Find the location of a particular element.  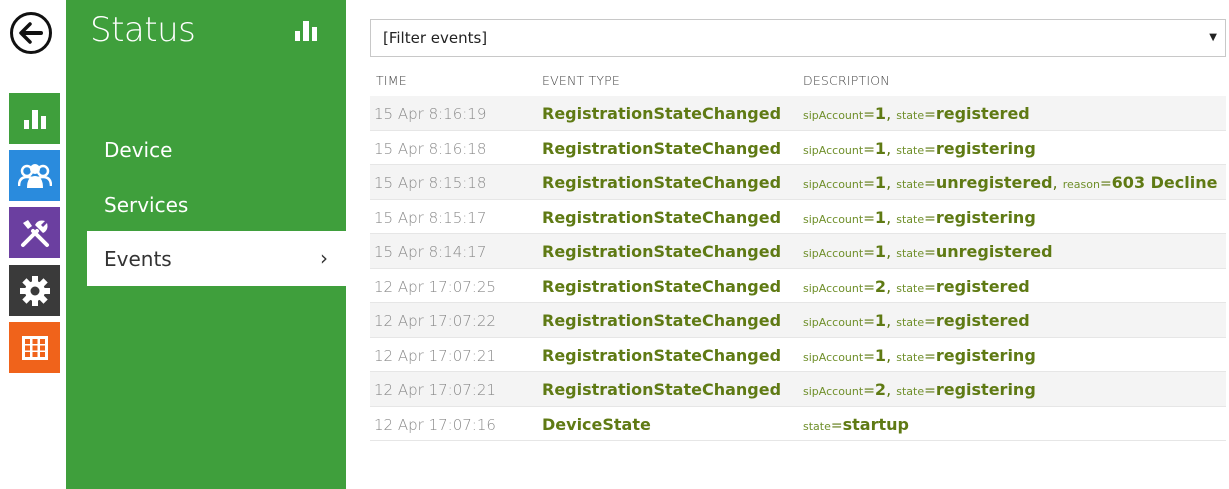

filter-events-select: [Filter events] ▼ is located at coordinates (798, 38).